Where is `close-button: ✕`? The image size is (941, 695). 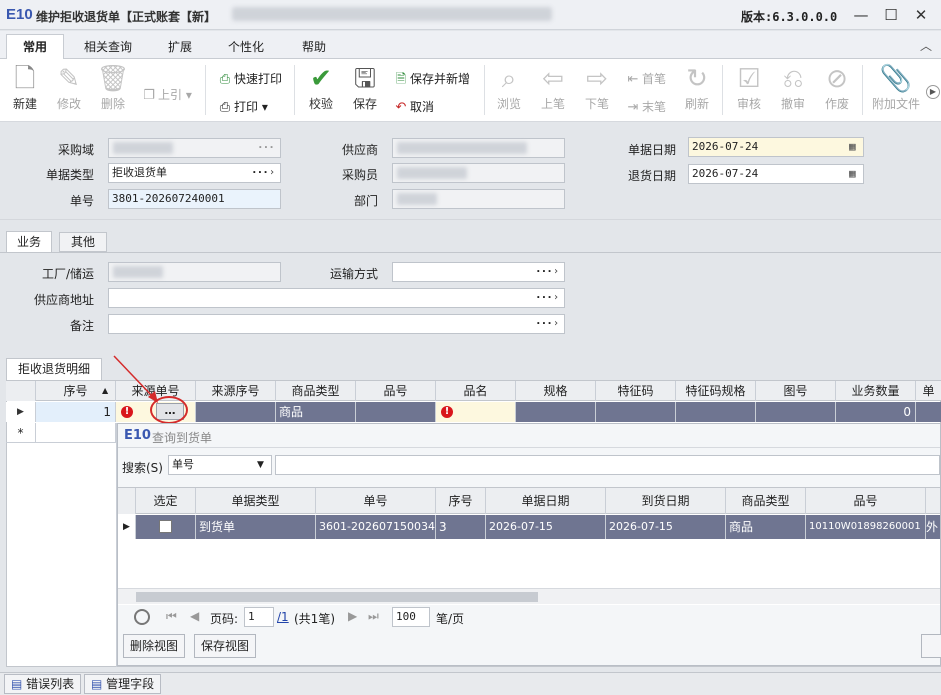 close-button: ✕ is located at coordinates (921, 15).